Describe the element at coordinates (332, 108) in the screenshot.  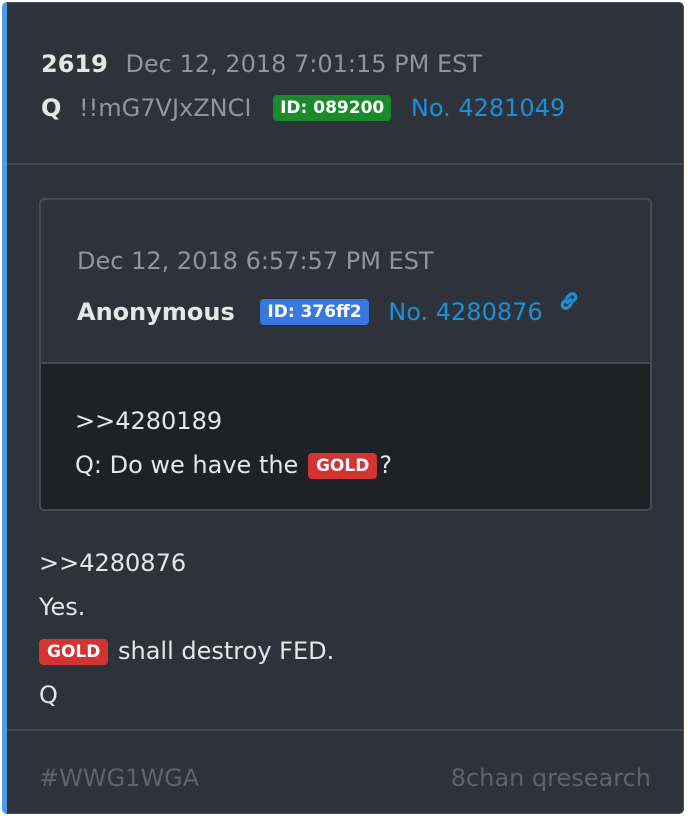
I see `id-badge: ID: 089200` at that location.